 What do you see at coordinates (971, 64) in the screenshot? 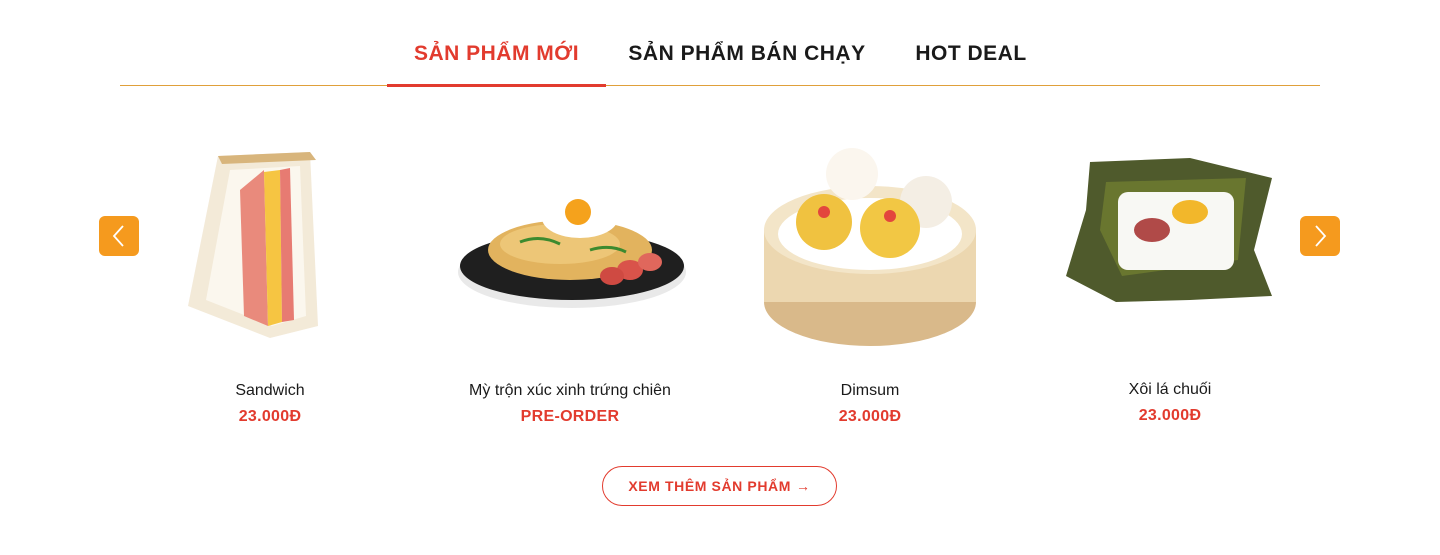
I see `tab-hot-deal: HOT DEAL` at bounding box center [971, 64].